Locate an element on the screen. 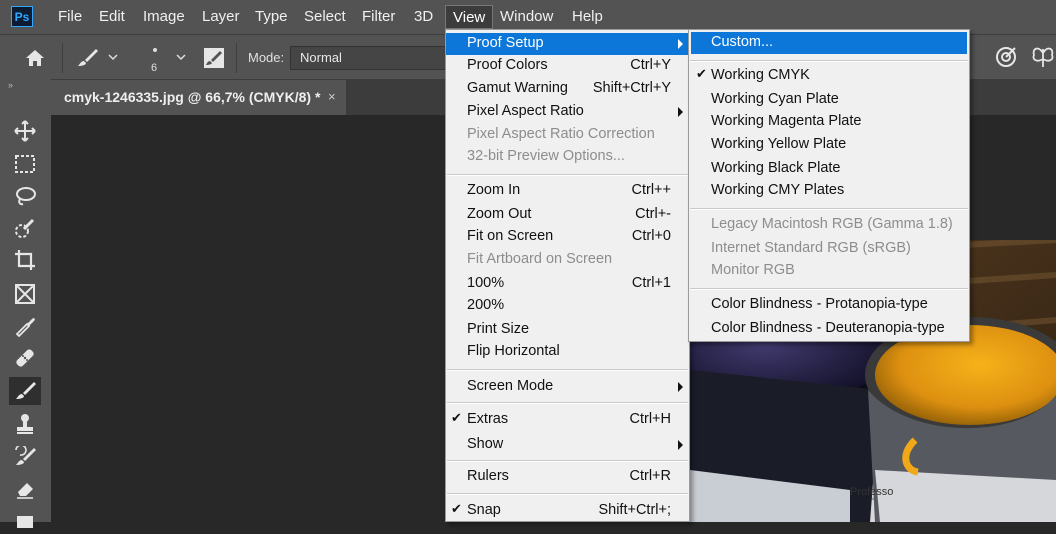 This screenshot has width=1056, height=534. menu-type: Type is located at coordinates (271, 17).